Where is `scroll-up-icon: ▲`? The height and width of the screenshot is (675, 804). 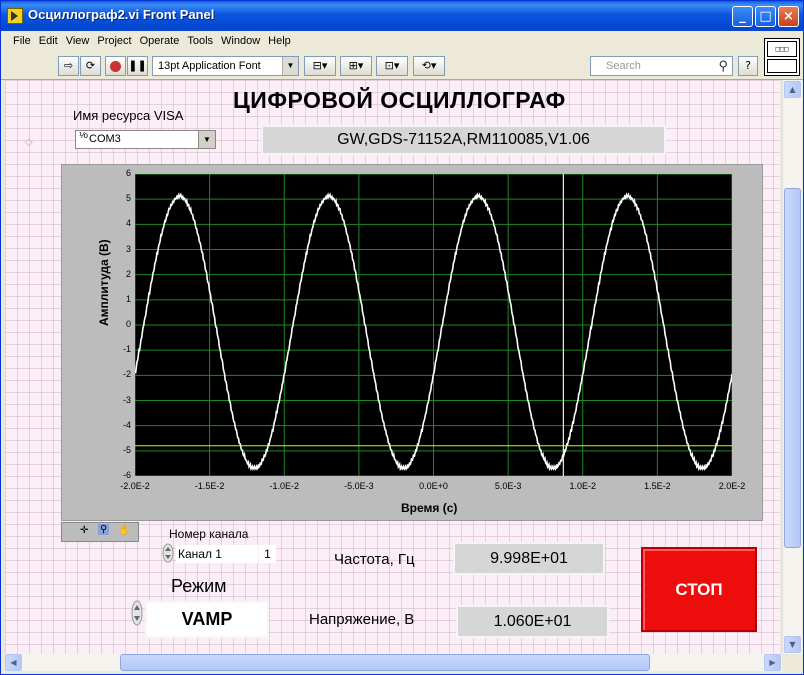
scroll-up-icon: ▲ is located at coordinates (792, 89).